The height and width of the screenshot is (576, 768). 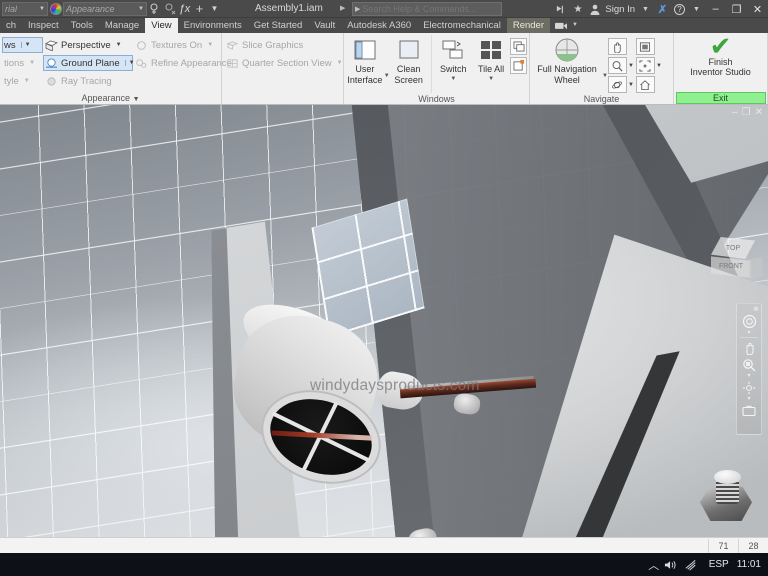 What do you see at coordinates (645, 84) in the screenshot?
I see `home-view-button` at bounding box center [645, 84].